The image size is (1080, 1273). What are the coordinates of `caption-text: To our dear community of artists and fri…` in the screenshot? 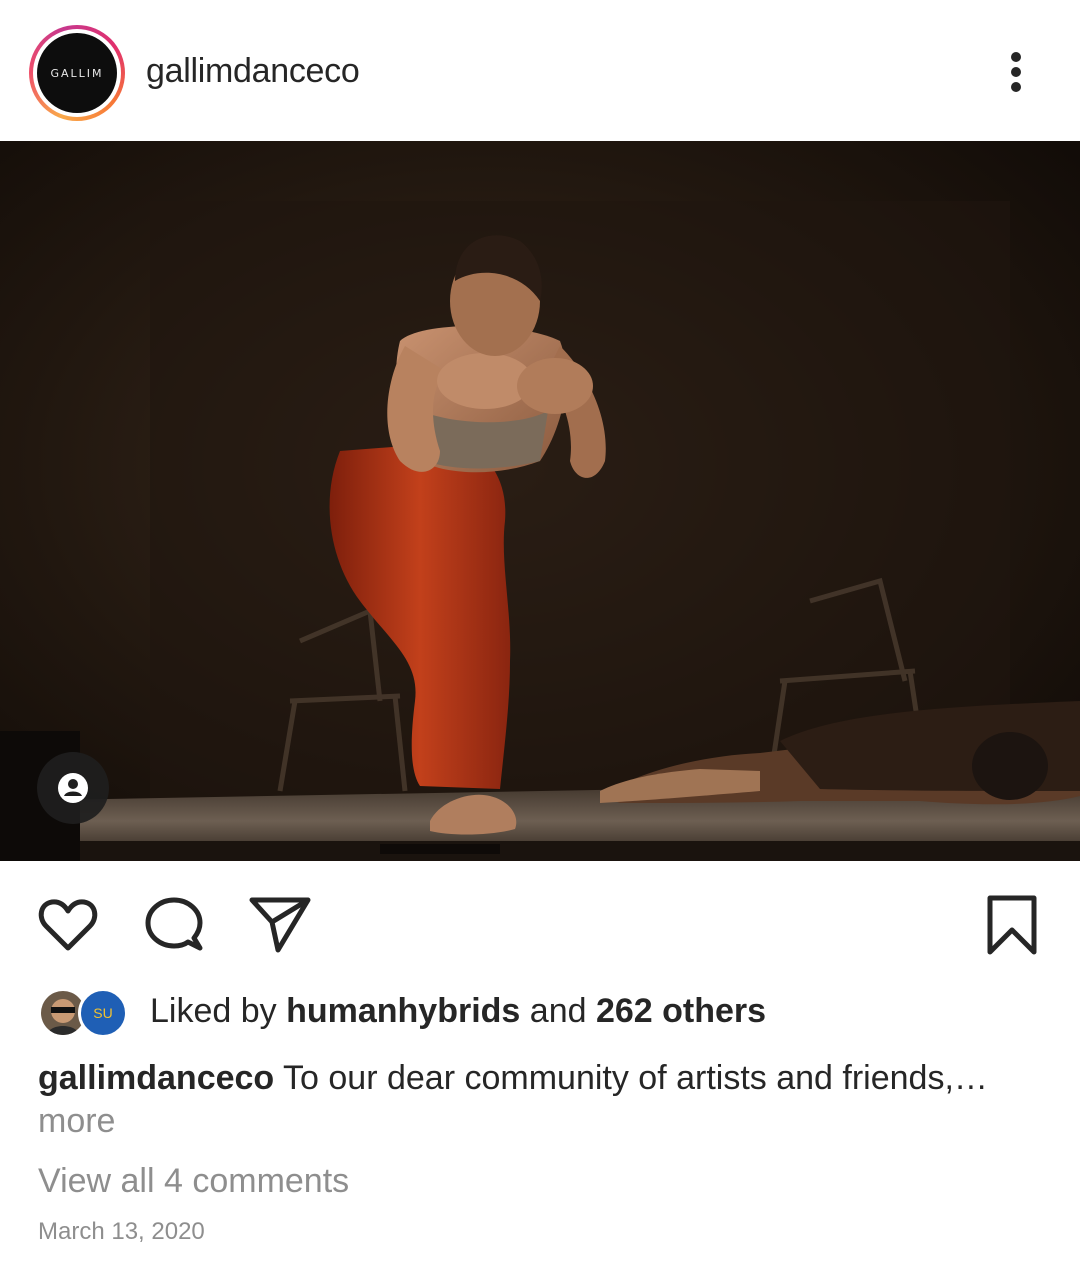 It's located at (635, 1078).